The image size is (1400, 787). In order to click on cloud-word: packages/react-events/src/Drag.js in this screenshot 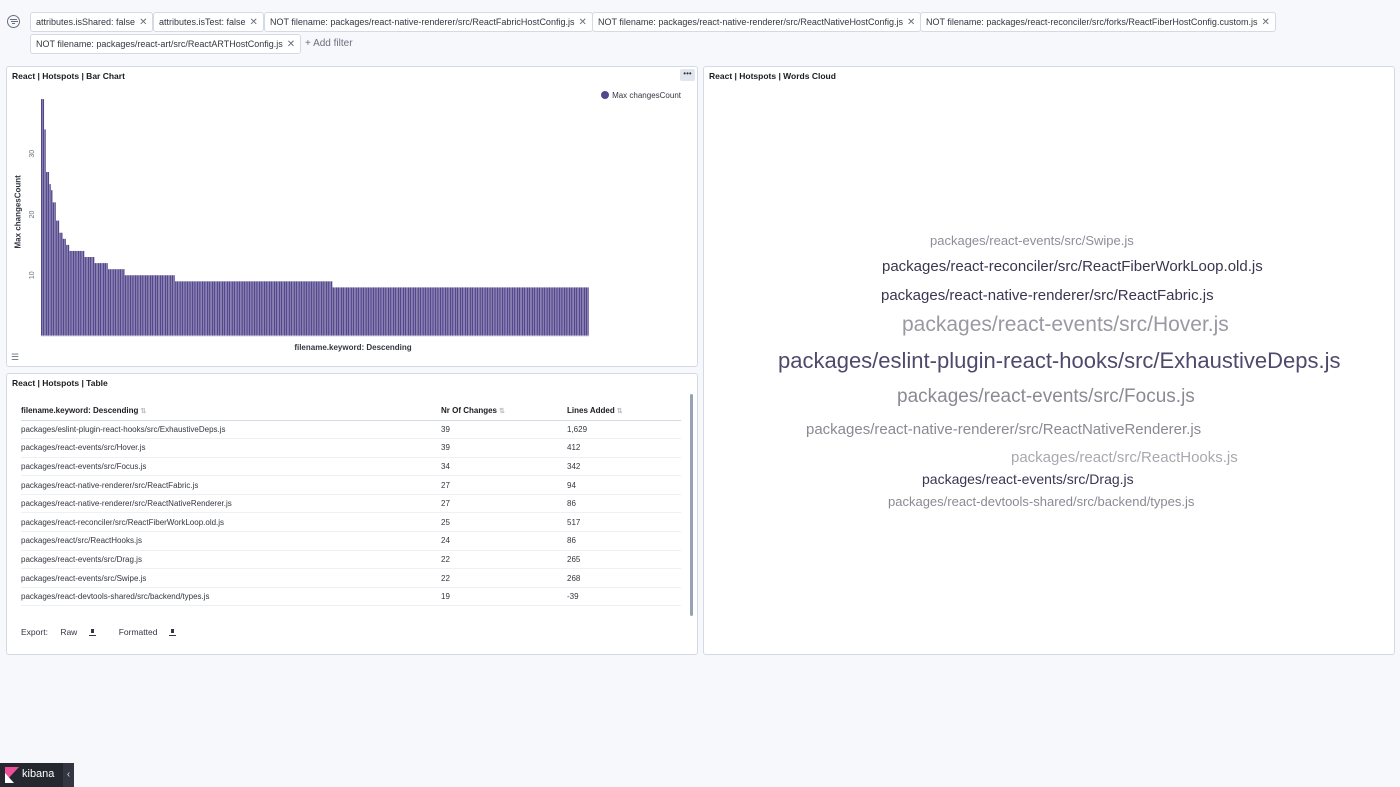, I will do `click(1028, 479)`.